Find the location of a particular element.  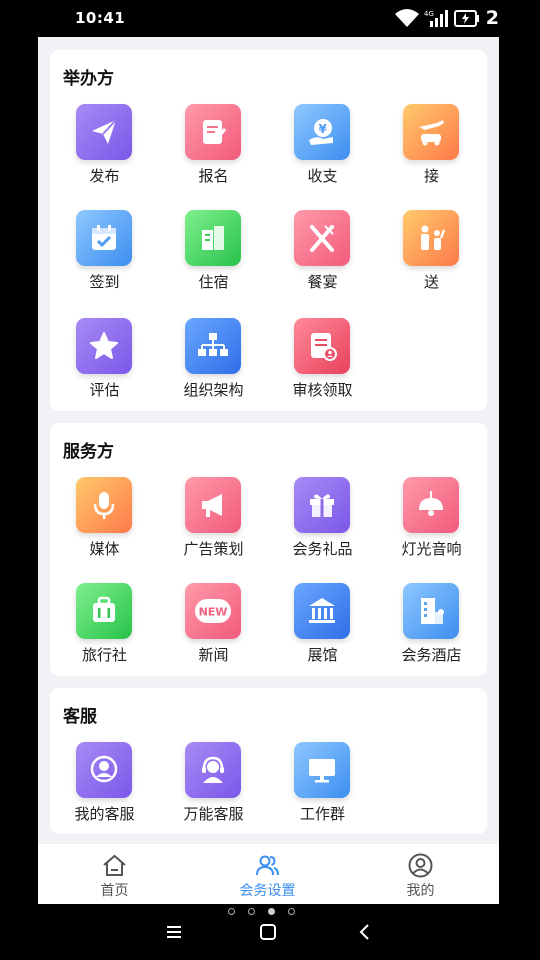

tile-label: 组织架构 is located at coordinates (213, 390).